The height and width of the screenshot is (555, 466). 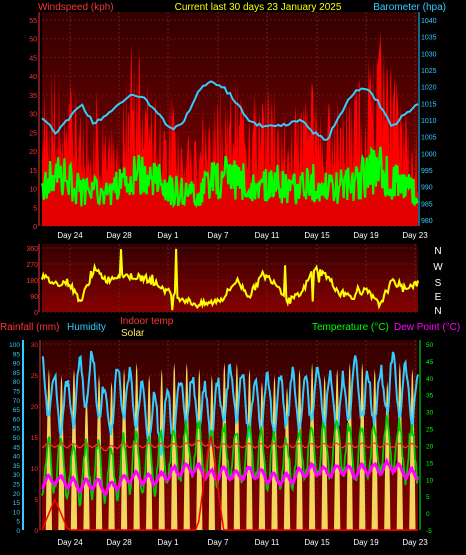 I want to click on temp-axis-tick: 25, so click(x=430, y=430).